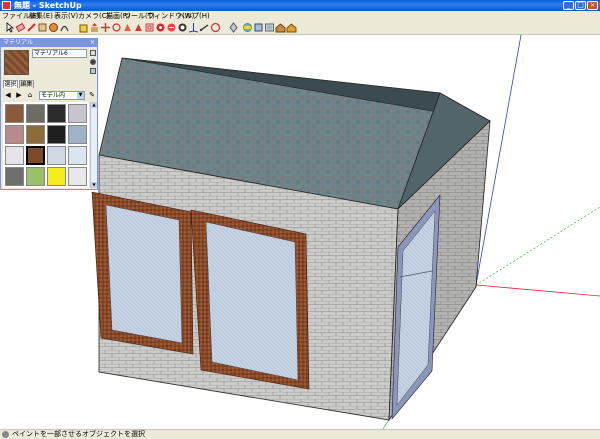 This screenshot has width=600, height=439. What do you see at coordinates (80, 95) in the screenshot?
I see `chevron-down-icon: ▼` at bounding box center [80, 95].